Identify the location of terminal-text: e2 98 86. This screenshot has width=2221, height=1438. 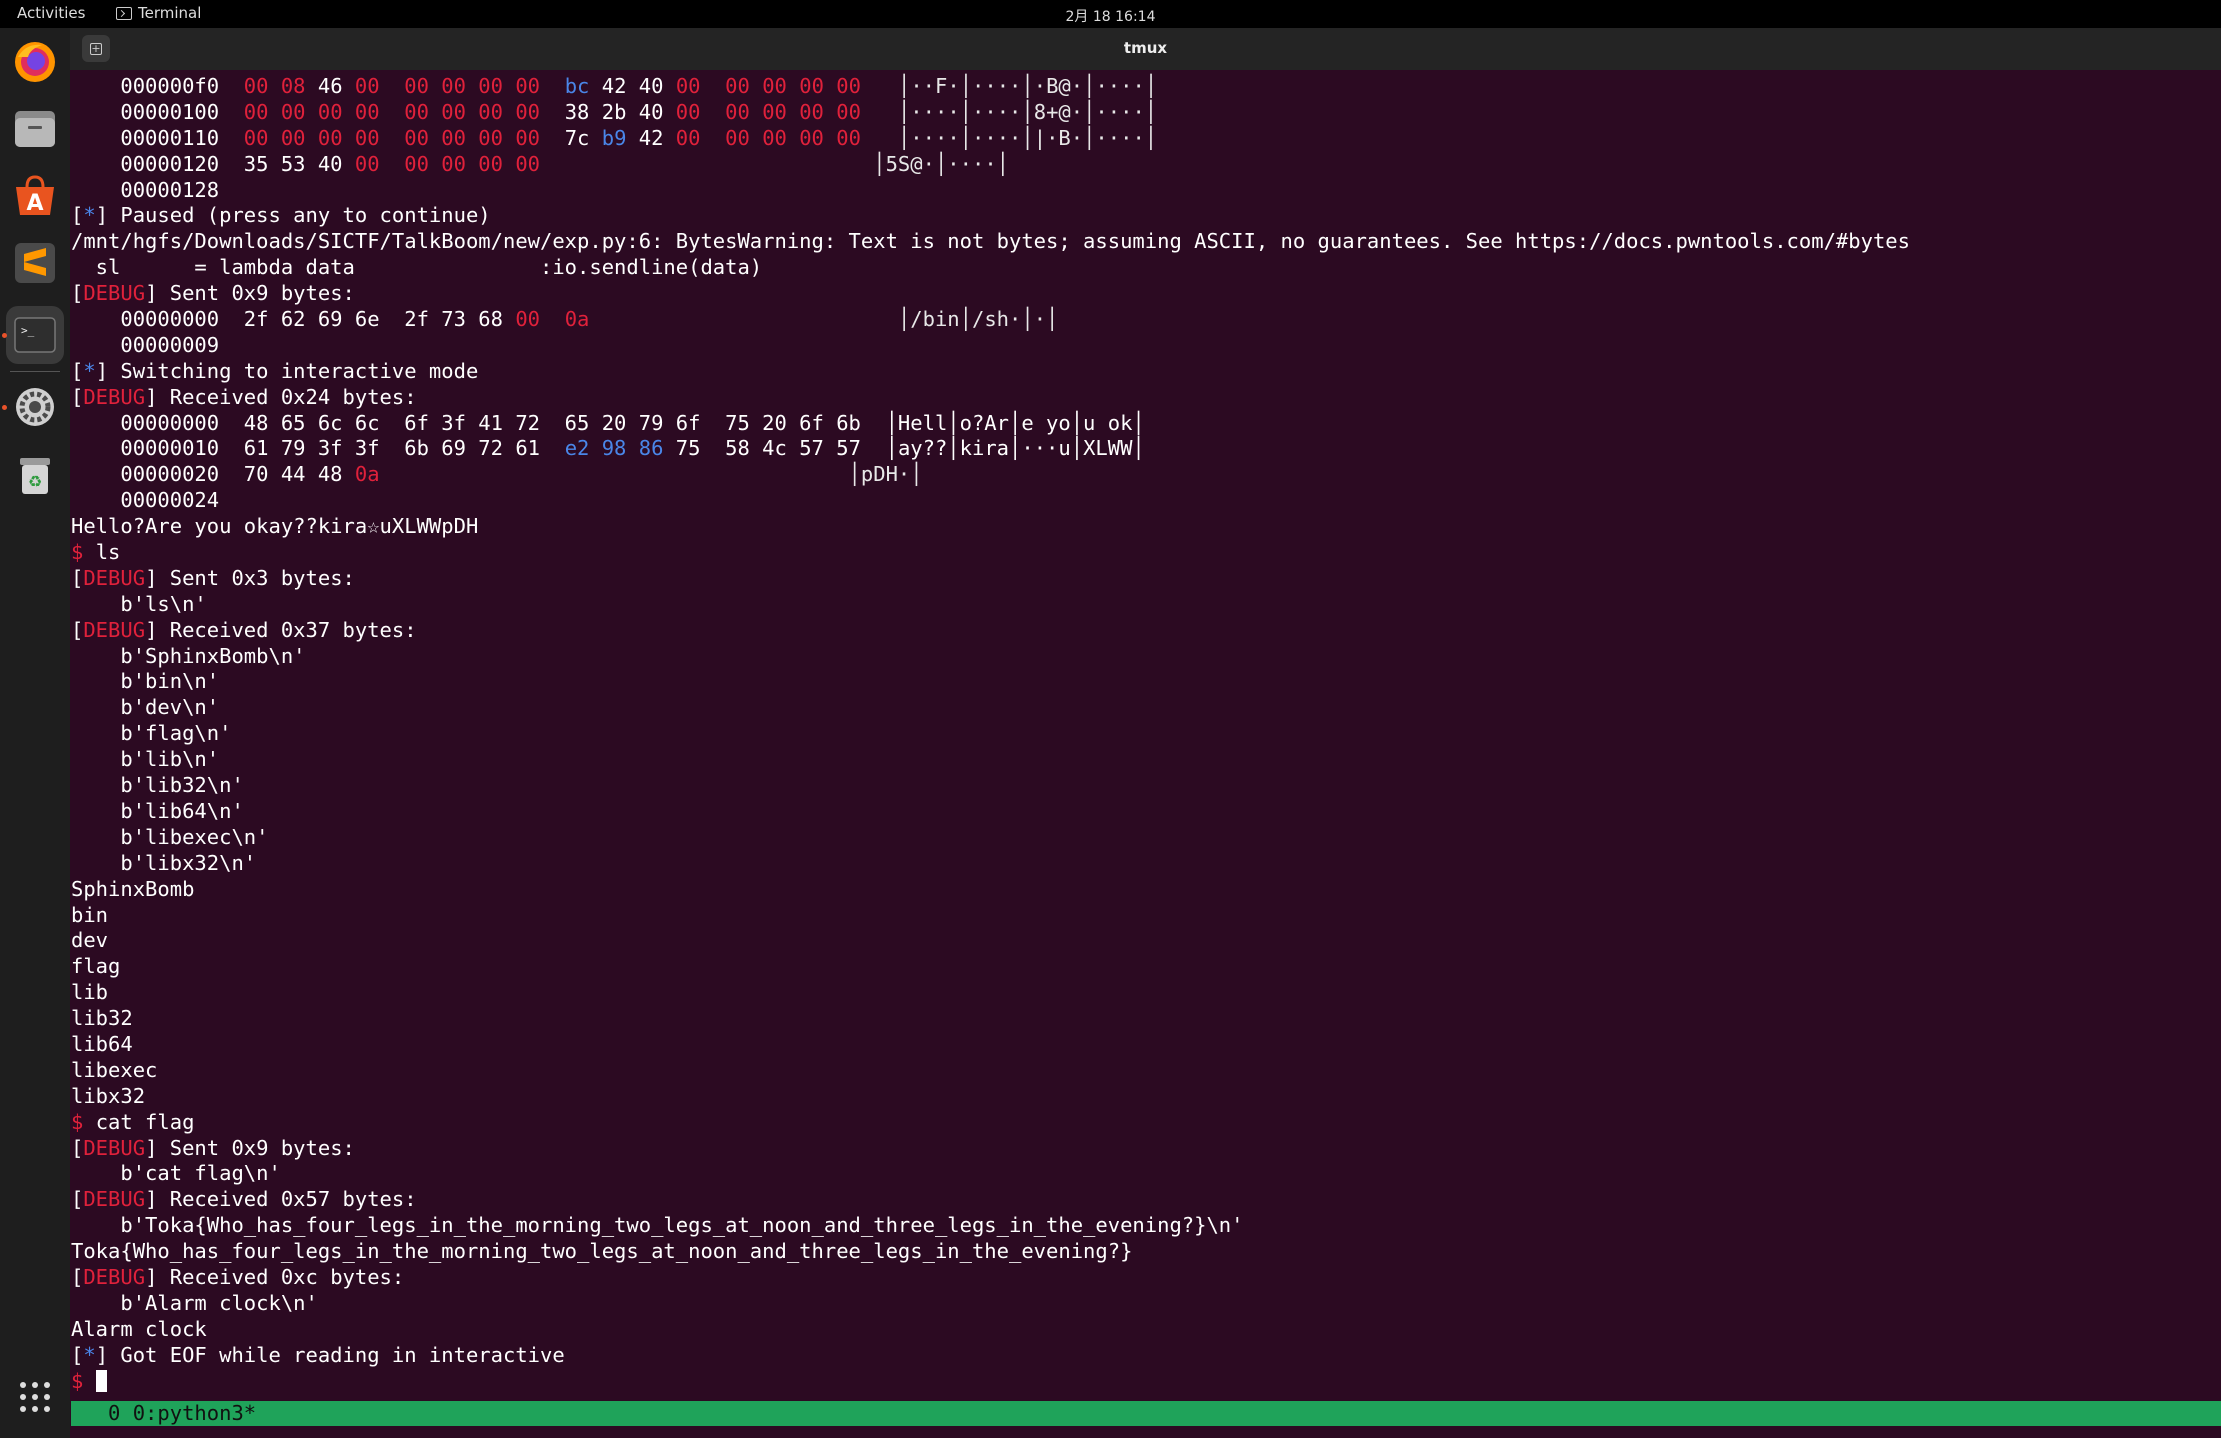
(620, 448).